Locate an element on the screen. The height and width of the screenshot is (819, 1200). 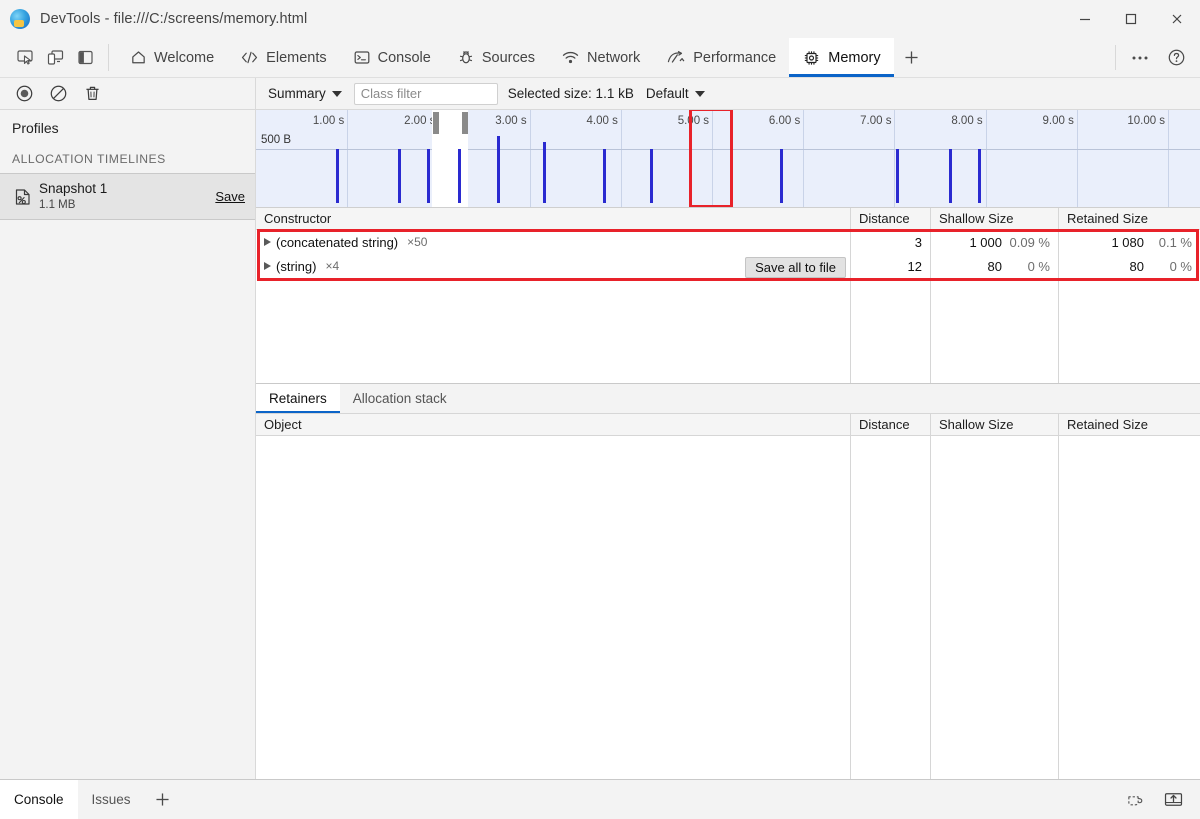
ellipsis-icon is located at coordinates (1140, 58).